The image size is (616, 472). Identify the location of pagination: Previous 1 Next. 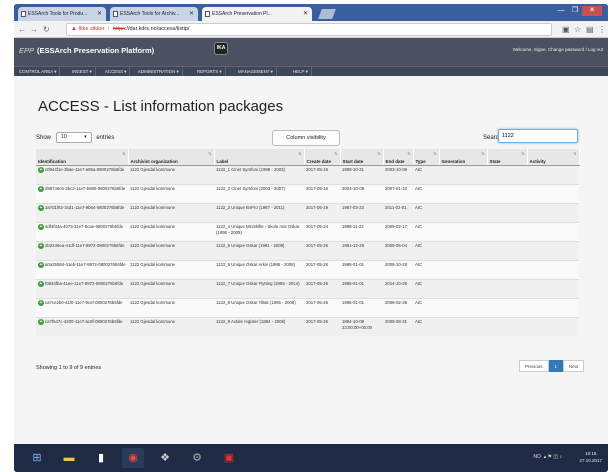
(552, 366).